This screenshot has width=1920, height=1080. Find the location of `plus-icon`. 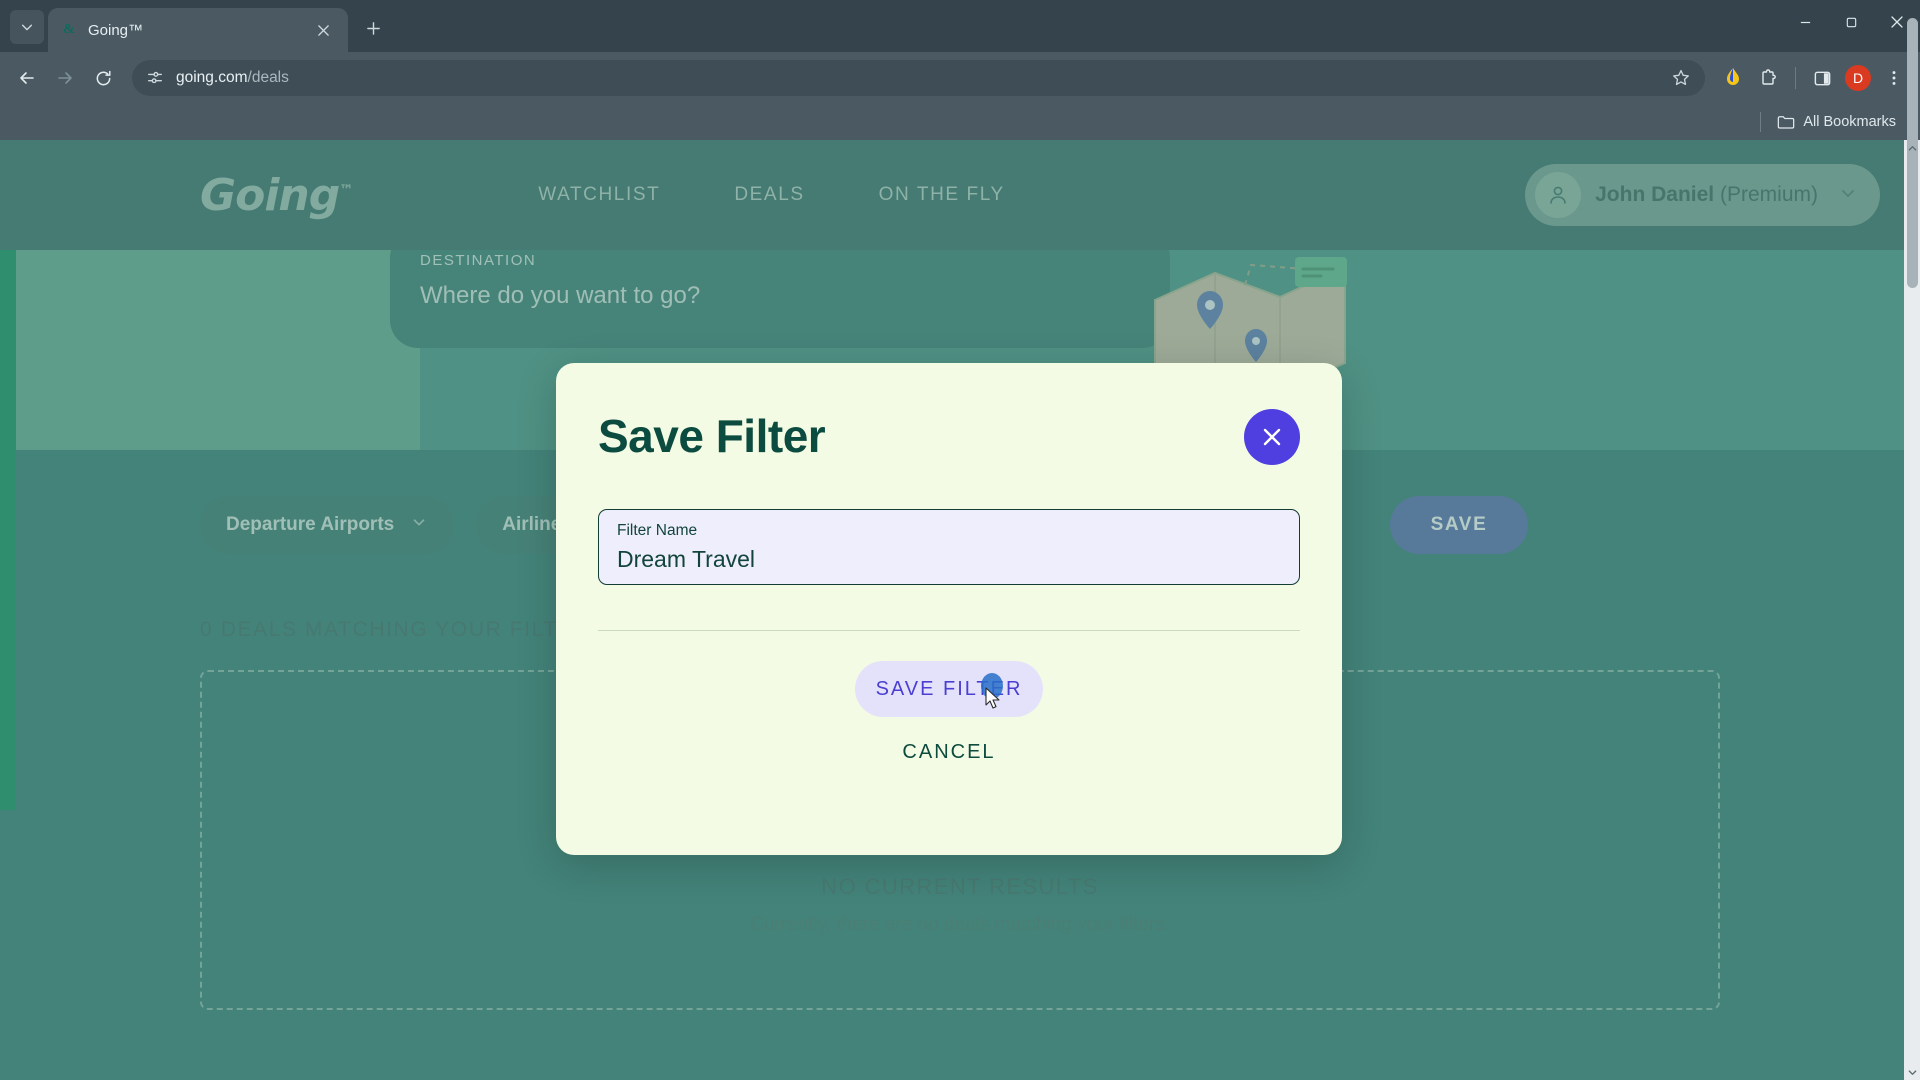

plus-icon is located at coordinates (373, 28).